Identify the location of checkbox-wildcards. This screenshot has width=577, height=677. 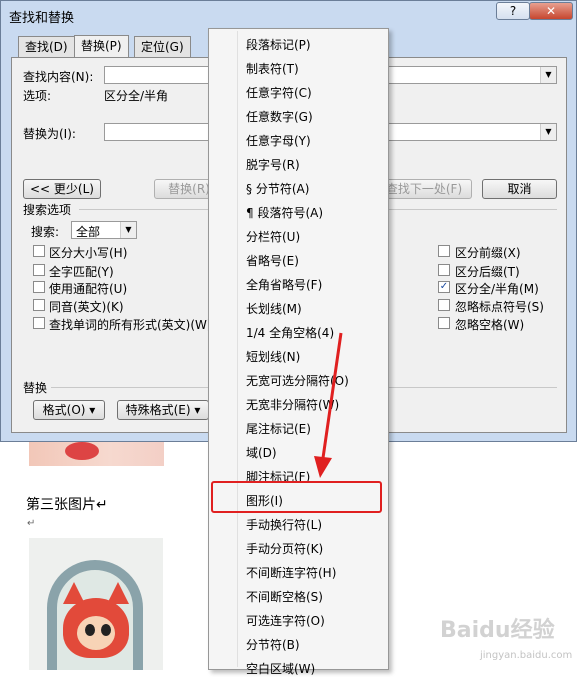
(39, 287).